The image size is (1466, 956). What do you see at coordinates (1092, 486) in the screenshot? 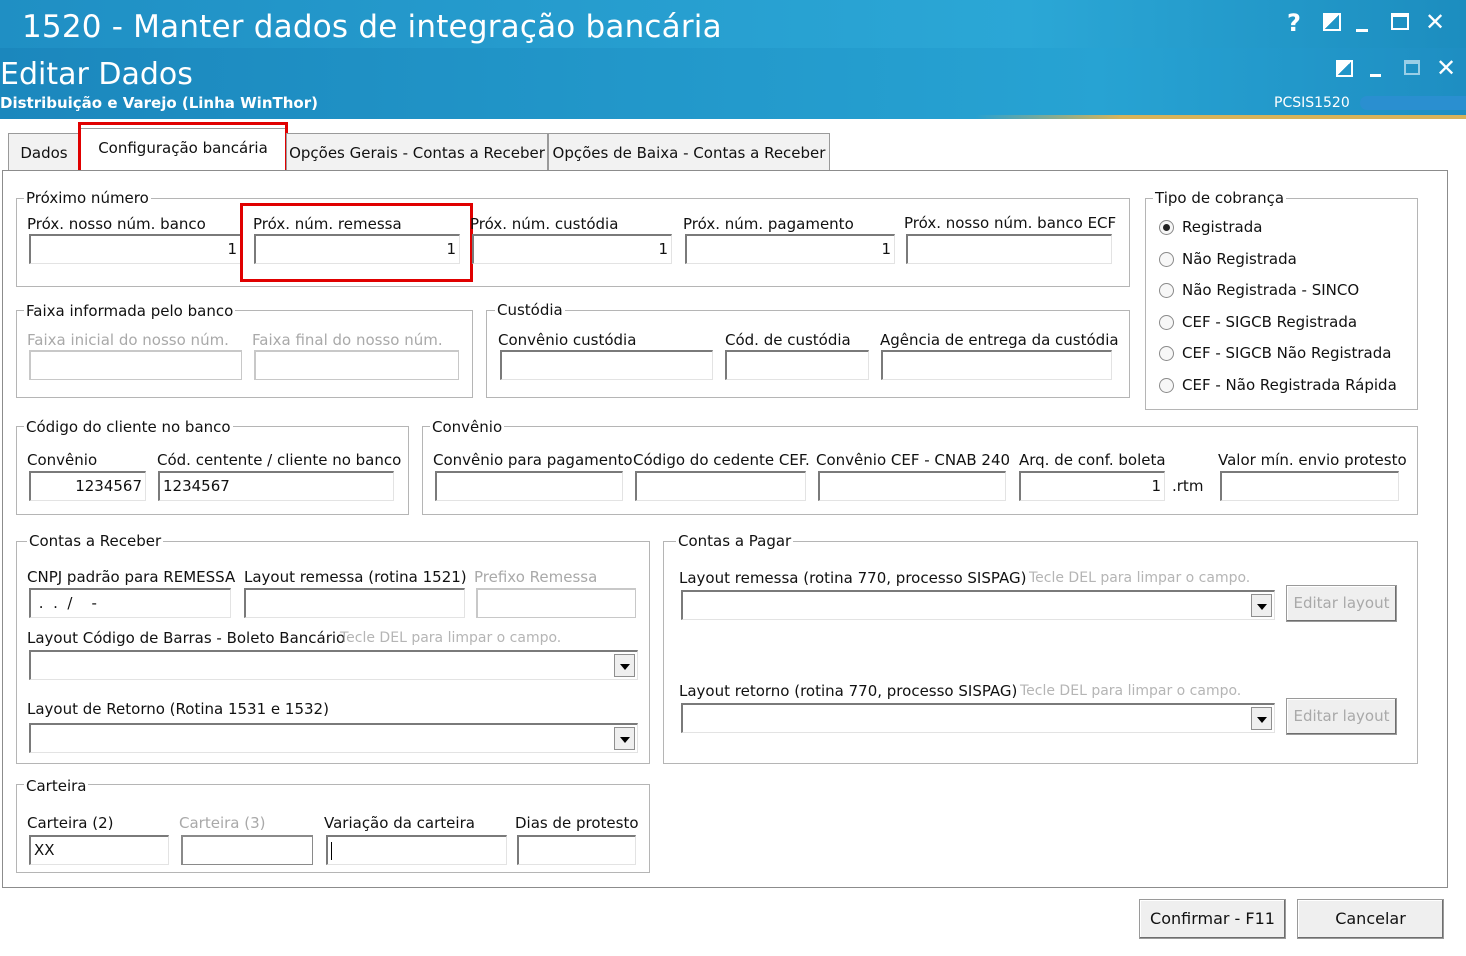
I see `arq-conf-boleta-input: 1` at bounding box center [1092, 486].